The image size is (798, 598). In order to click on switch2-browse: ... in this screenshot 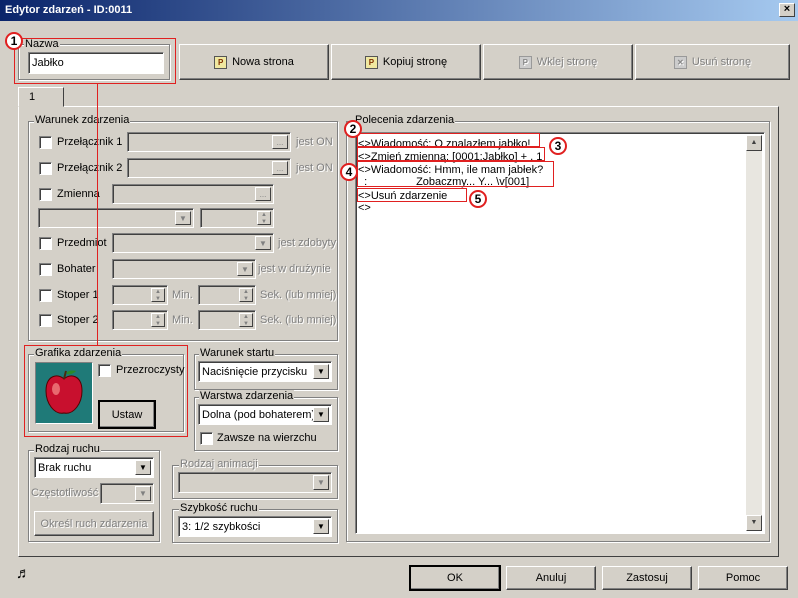, I will do `click(280, 168)`.